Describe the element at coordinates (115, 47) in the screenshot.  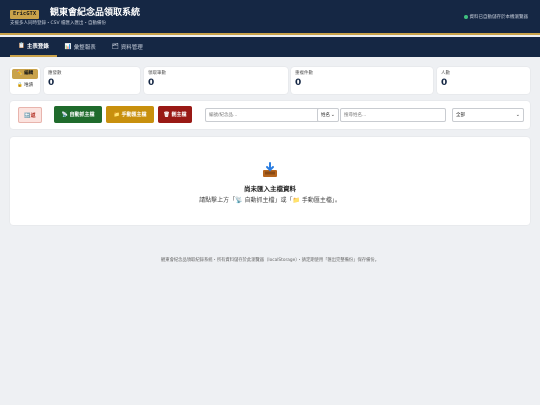
I see `folder-icon: 🗂` at that location.